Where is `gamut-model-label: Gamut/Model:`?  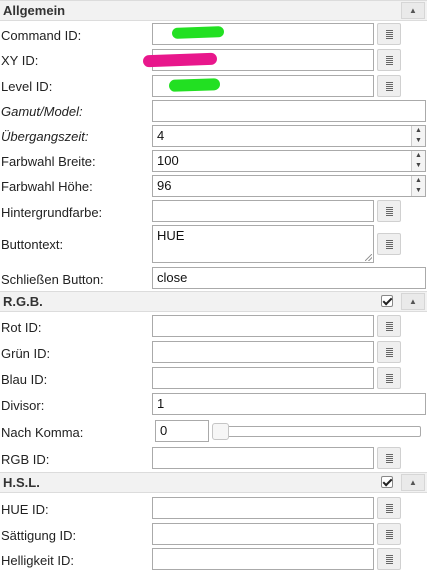
gamut-model-label: Gamut/Model: is located at coordinates (42, 111).